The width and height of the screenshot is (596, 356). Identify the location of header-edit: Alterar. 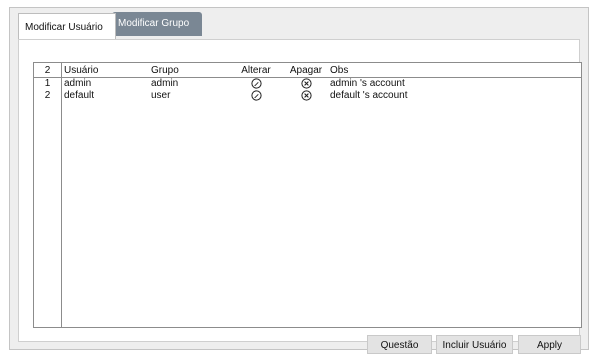
(256, 70).